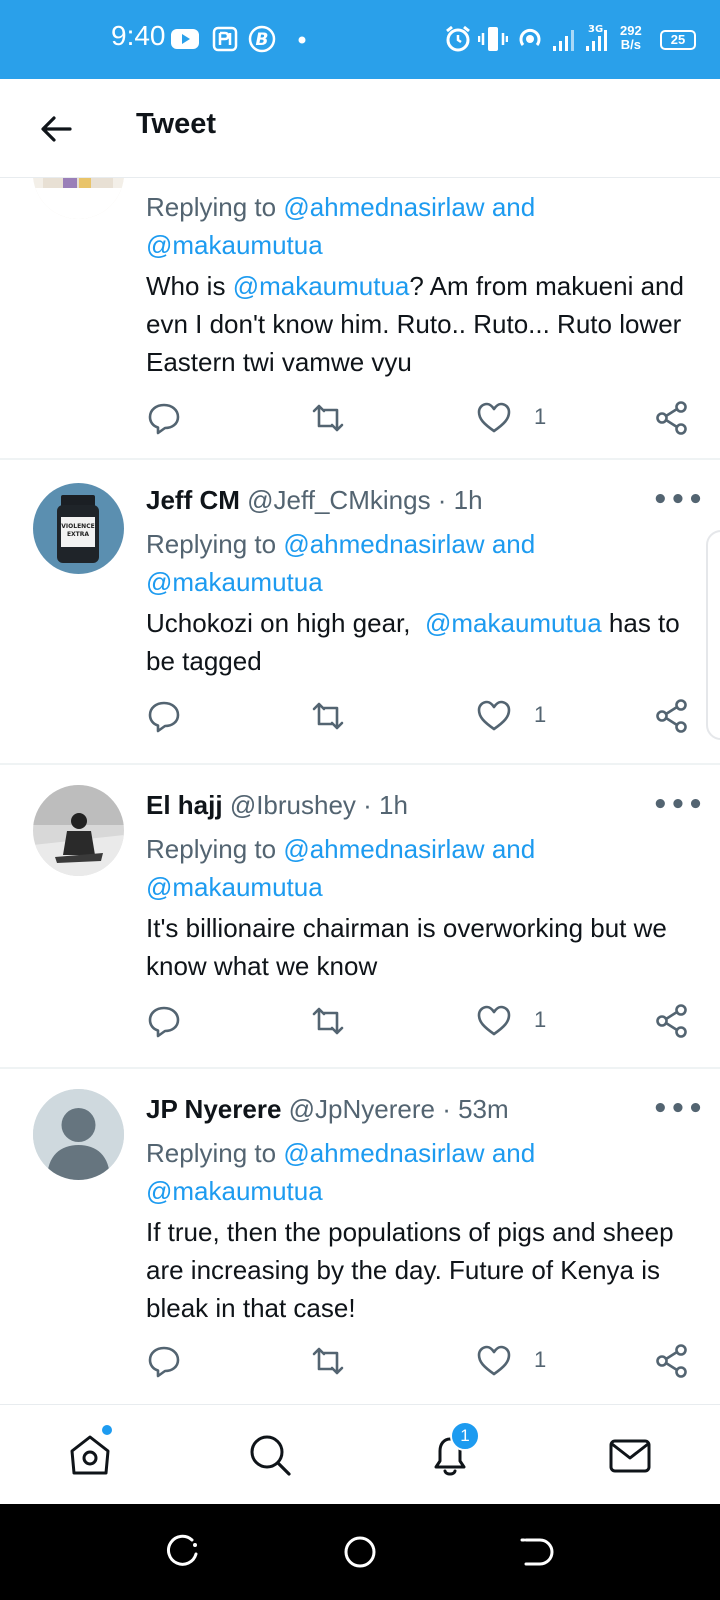 This screenshot has height=1600, width=720. What do you see at coordinates (338, 500) in the screenshot?
I see `user-handle: @Jeff_CMkings` at bounding box center [338, 500].